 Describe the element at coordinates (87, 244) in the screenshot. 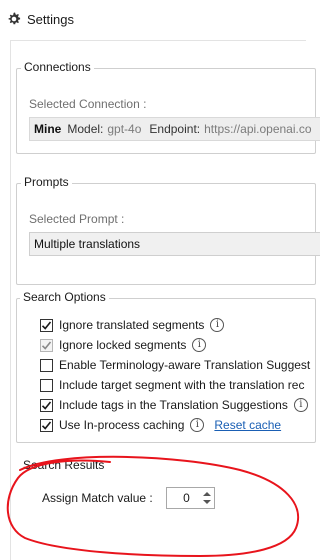

I see `selected-prompt-value: Multiple translations` at that location.